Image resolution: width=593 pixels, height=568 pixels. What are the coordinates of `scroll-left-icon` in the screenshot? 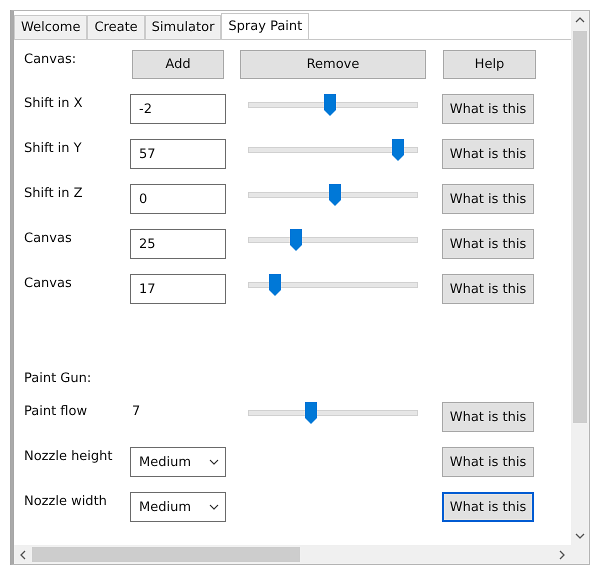 It's located at (23, 555).